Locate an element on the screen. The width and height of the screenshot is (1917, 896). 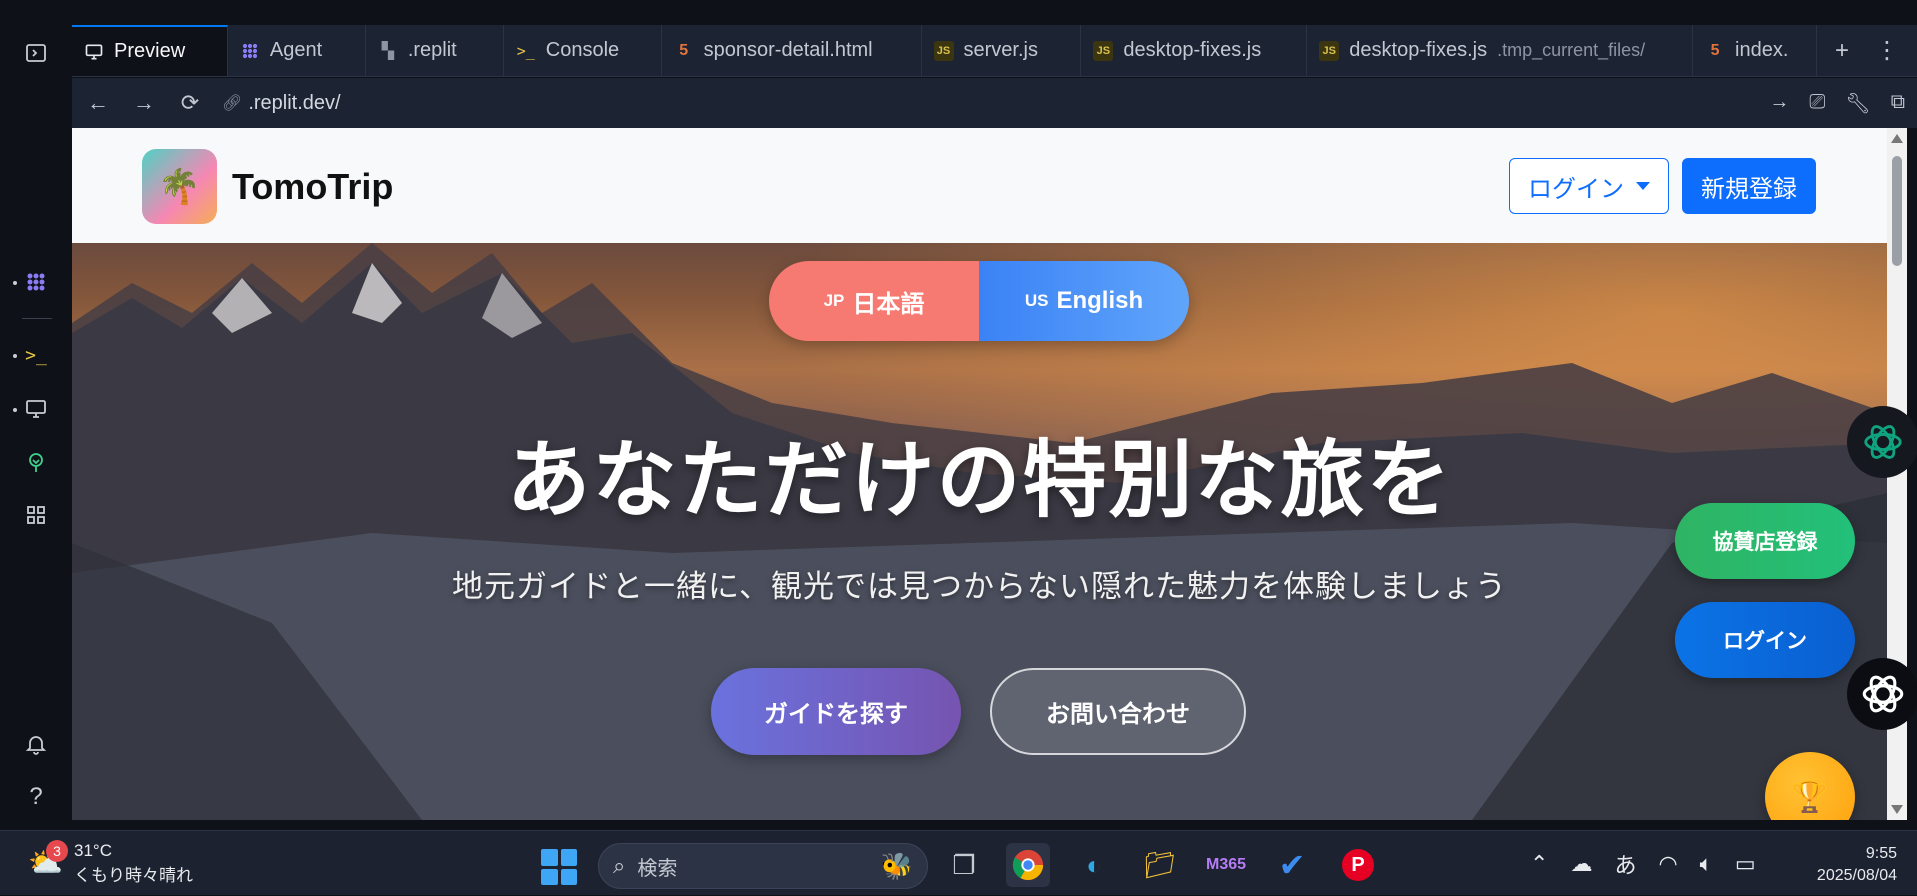
tab-replit-config: ▚ .replit is located at coordinates (435, 50).